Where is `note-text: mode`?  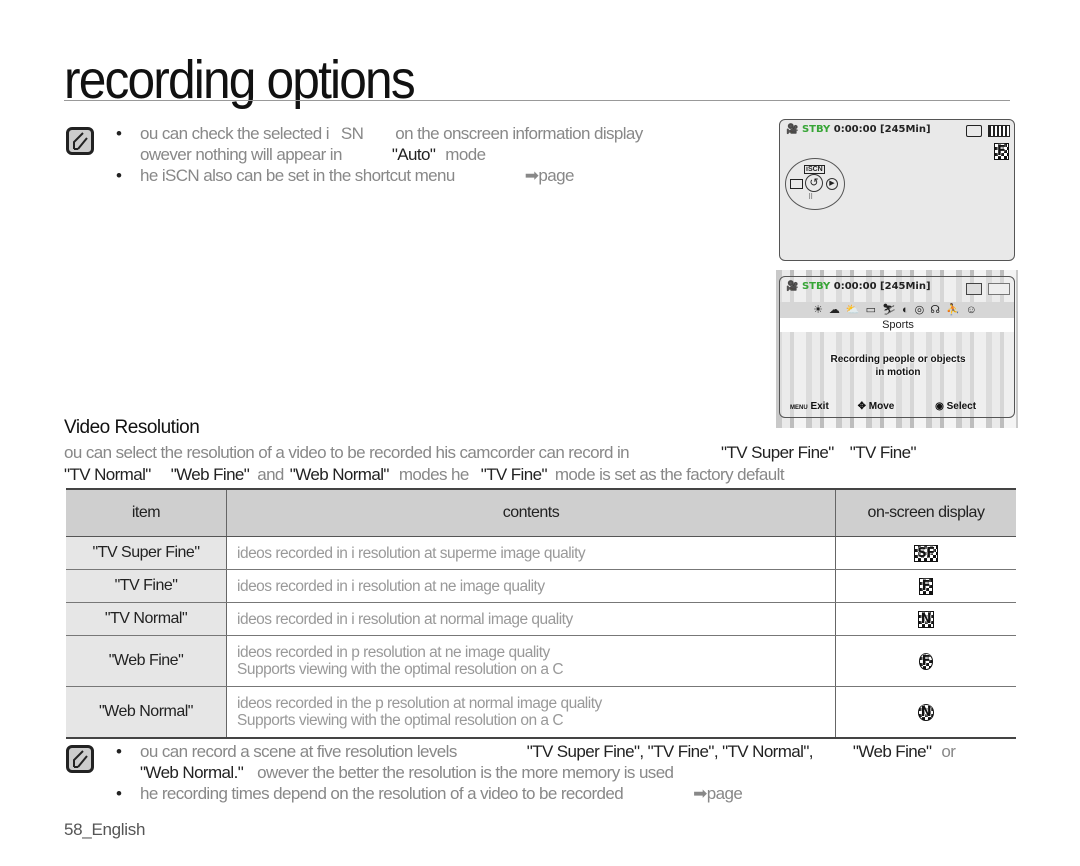 note-text: mode is located at coordinates (465, 154).